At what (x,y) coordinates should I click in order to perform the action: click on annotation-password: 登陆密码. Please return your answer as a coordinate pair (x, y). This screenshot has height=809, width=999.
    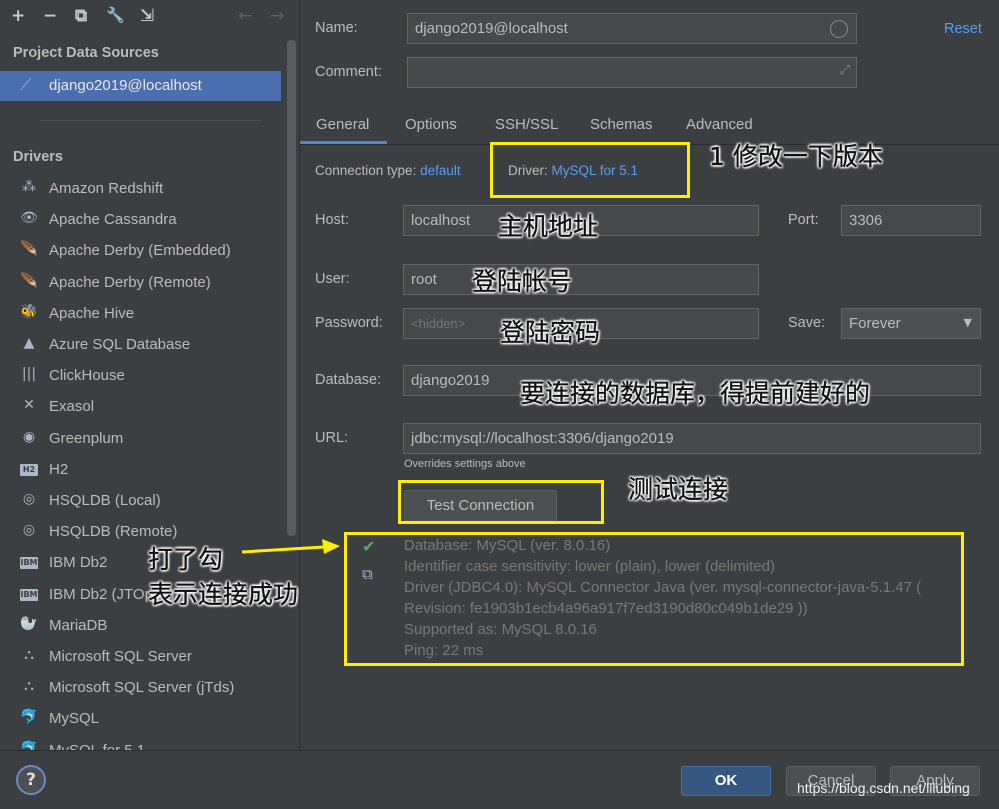
    Looking at the image, I should click on (550, 332).